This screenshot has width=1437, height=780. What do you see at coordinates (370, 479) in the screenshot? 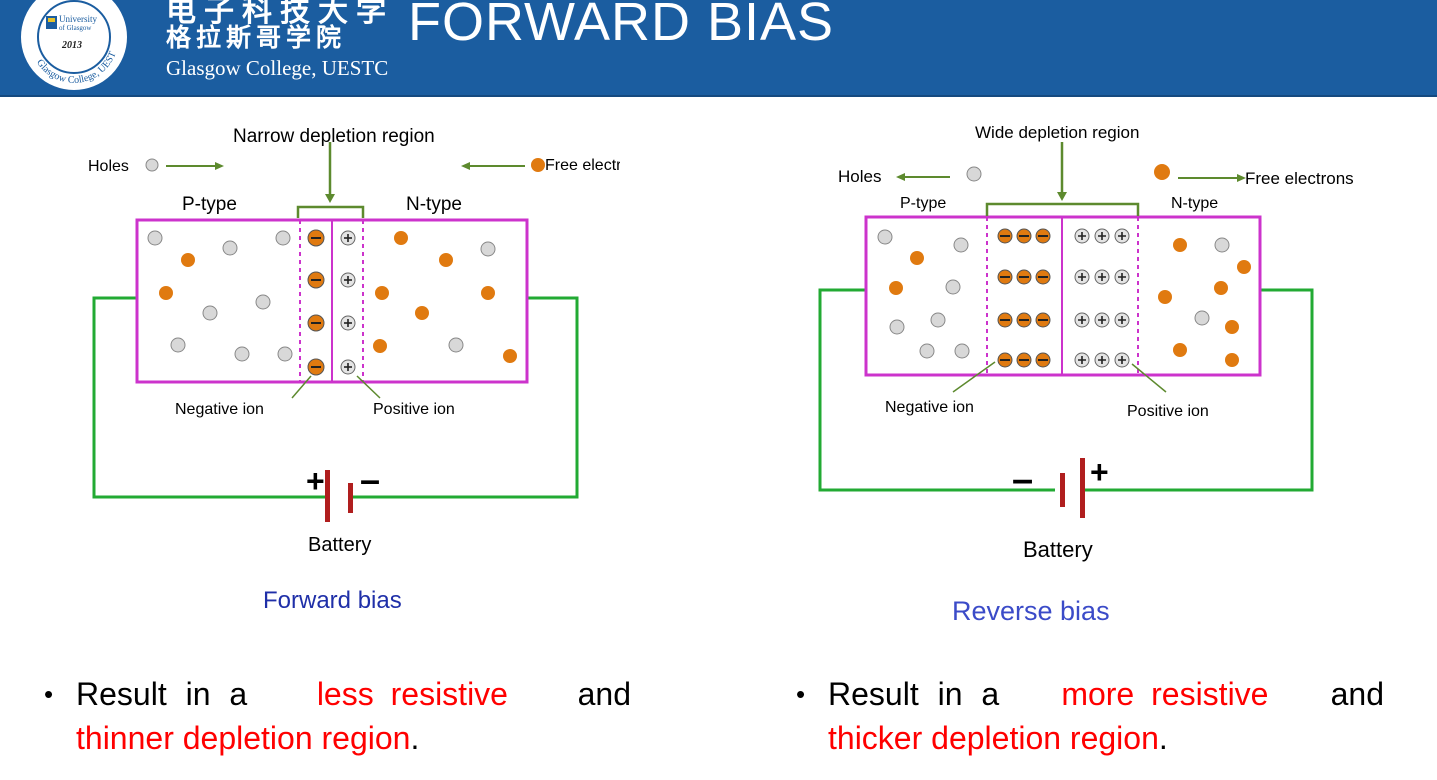
I see `forward-battery-minus: –` at bounding box center [370, 479].